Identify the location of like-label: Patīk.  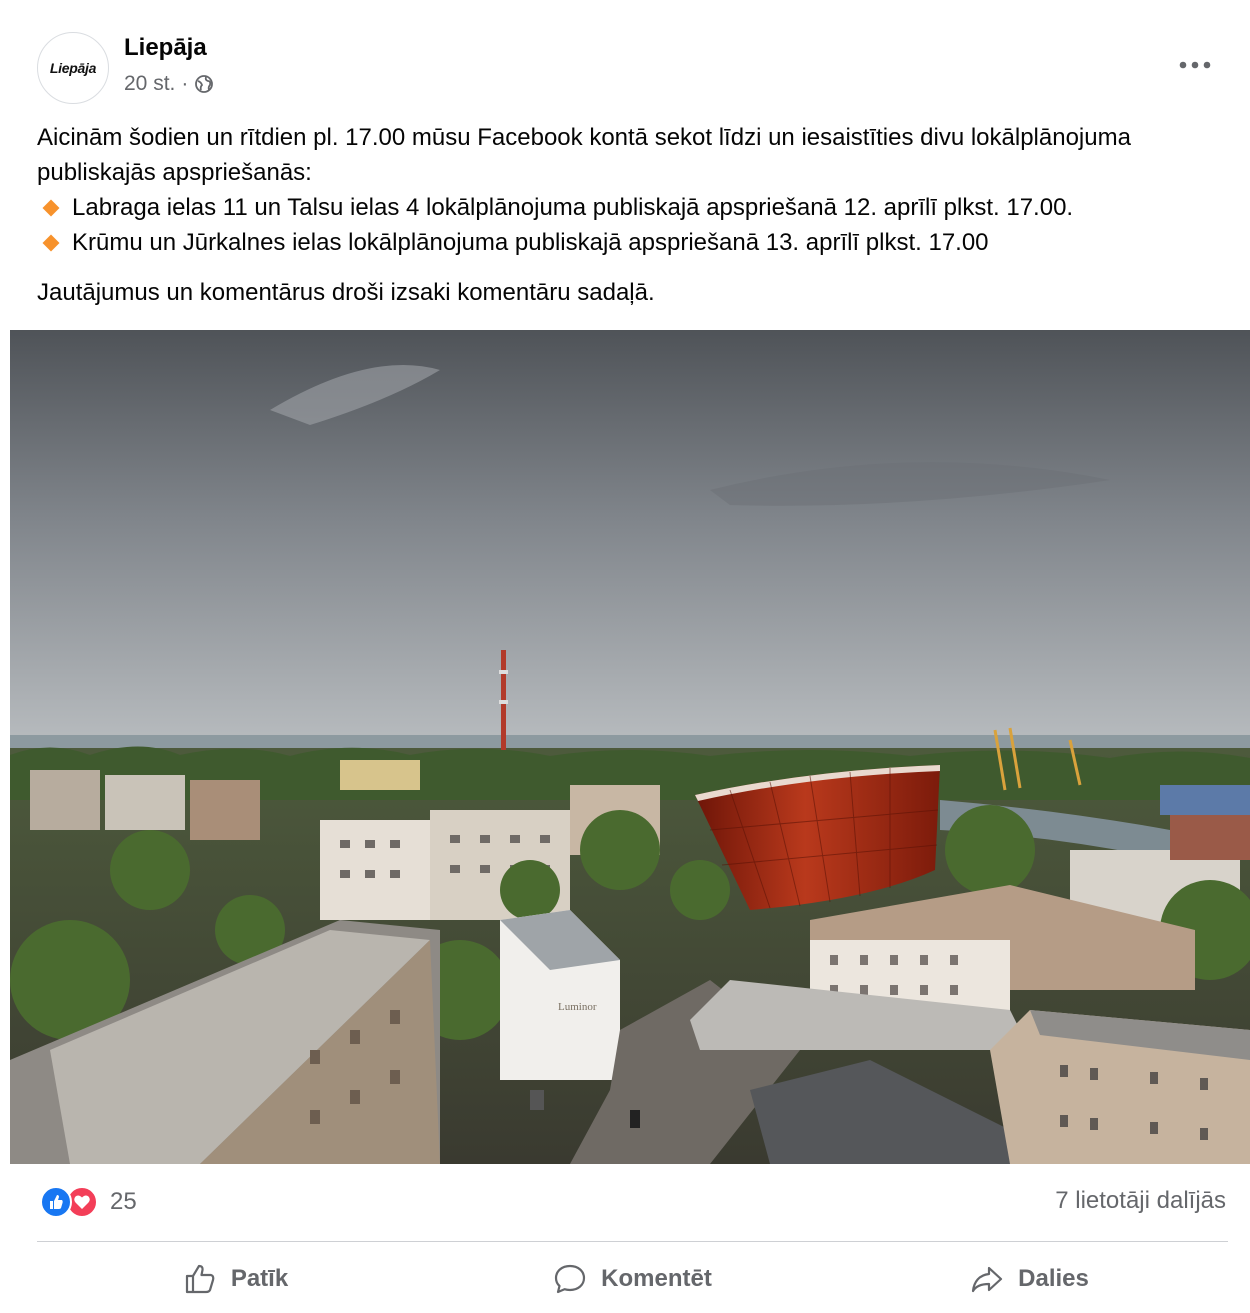
(259, 1278).